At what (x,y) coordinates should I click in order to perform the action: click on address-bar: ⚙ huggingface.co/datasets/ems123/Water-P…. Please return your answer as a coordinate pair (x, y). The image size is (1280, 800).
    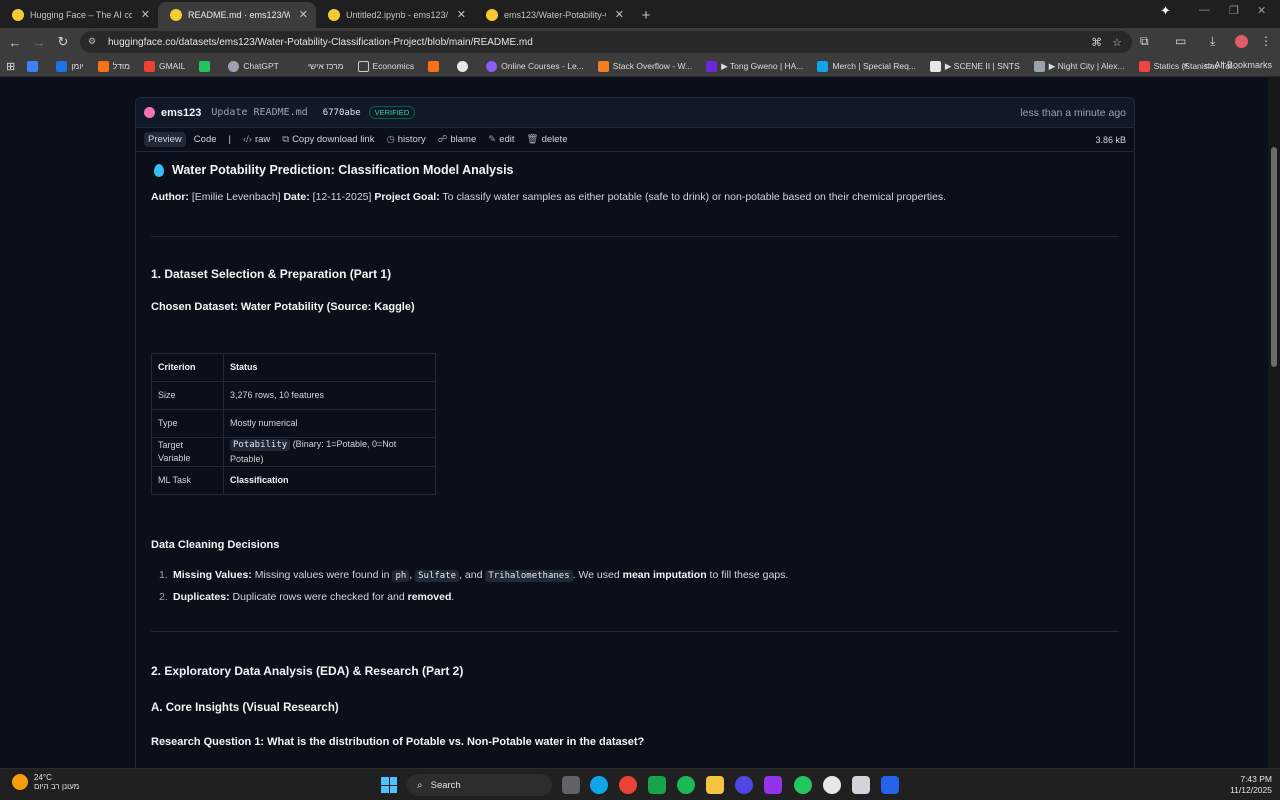
    Looking at the image, I should click on (606, 42).